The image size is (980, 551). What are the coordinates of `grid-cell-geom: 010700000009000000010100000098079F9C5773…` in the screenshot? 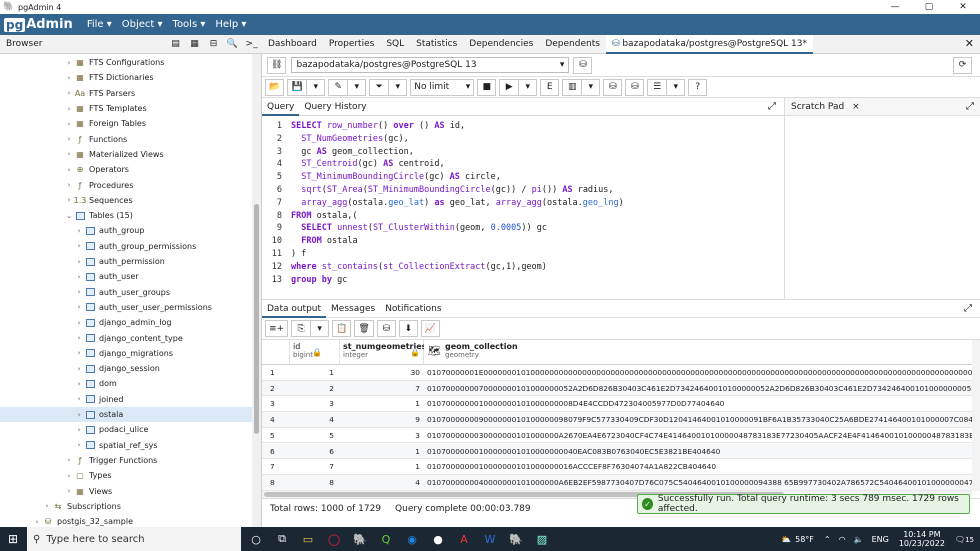 It's located at (699, 419).